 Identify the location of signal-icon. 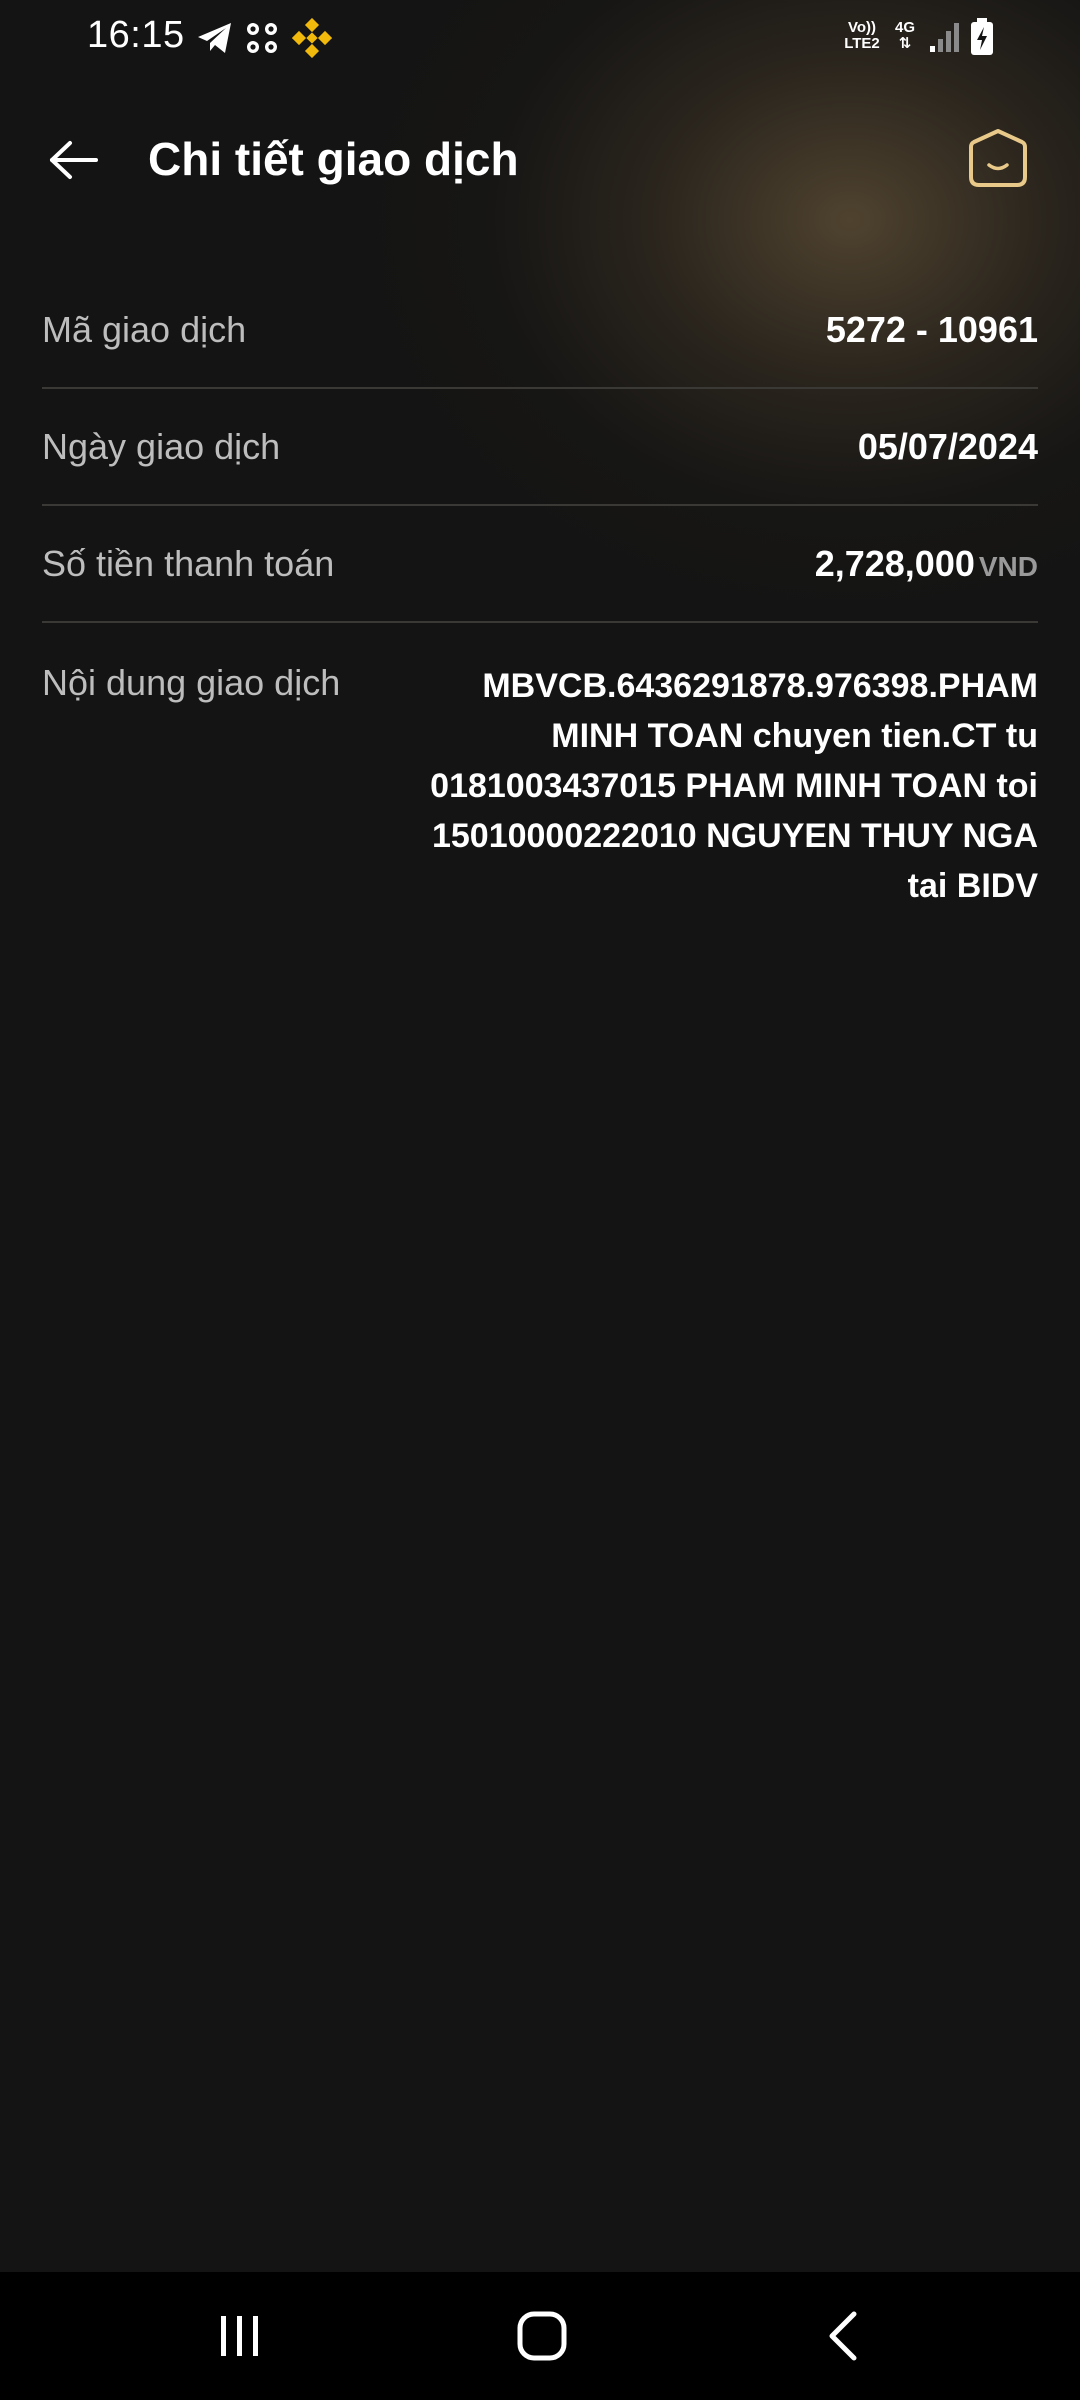
(944, 37).